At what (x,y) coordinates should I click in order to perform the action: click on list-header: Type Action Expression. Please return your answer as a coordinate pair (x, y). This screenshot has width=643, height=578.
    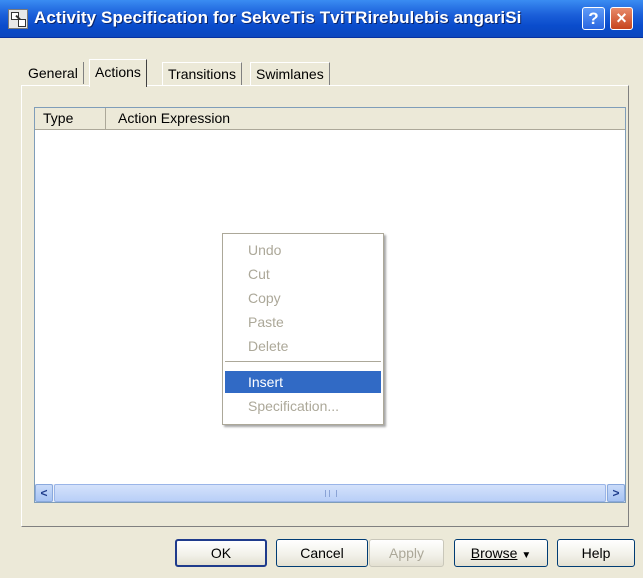
    Looking at the image, I should click on (330, 119).